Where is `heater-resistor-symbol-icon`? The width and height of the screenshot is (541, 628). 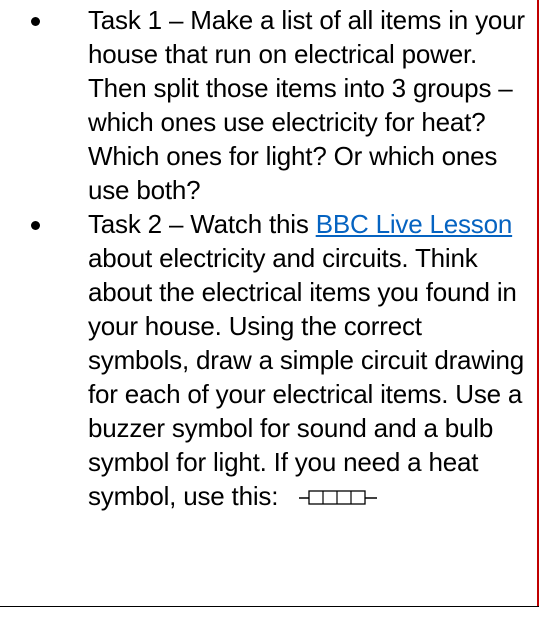 heater-resistor-symbol-icon is located at coordinates (339, 496).